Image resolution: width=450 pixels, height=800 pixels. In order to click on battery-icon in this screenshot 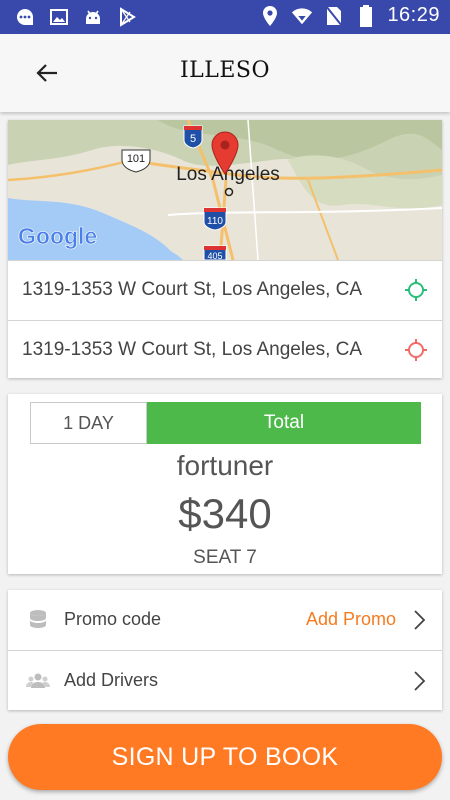, I will do `click(366, 15)`.